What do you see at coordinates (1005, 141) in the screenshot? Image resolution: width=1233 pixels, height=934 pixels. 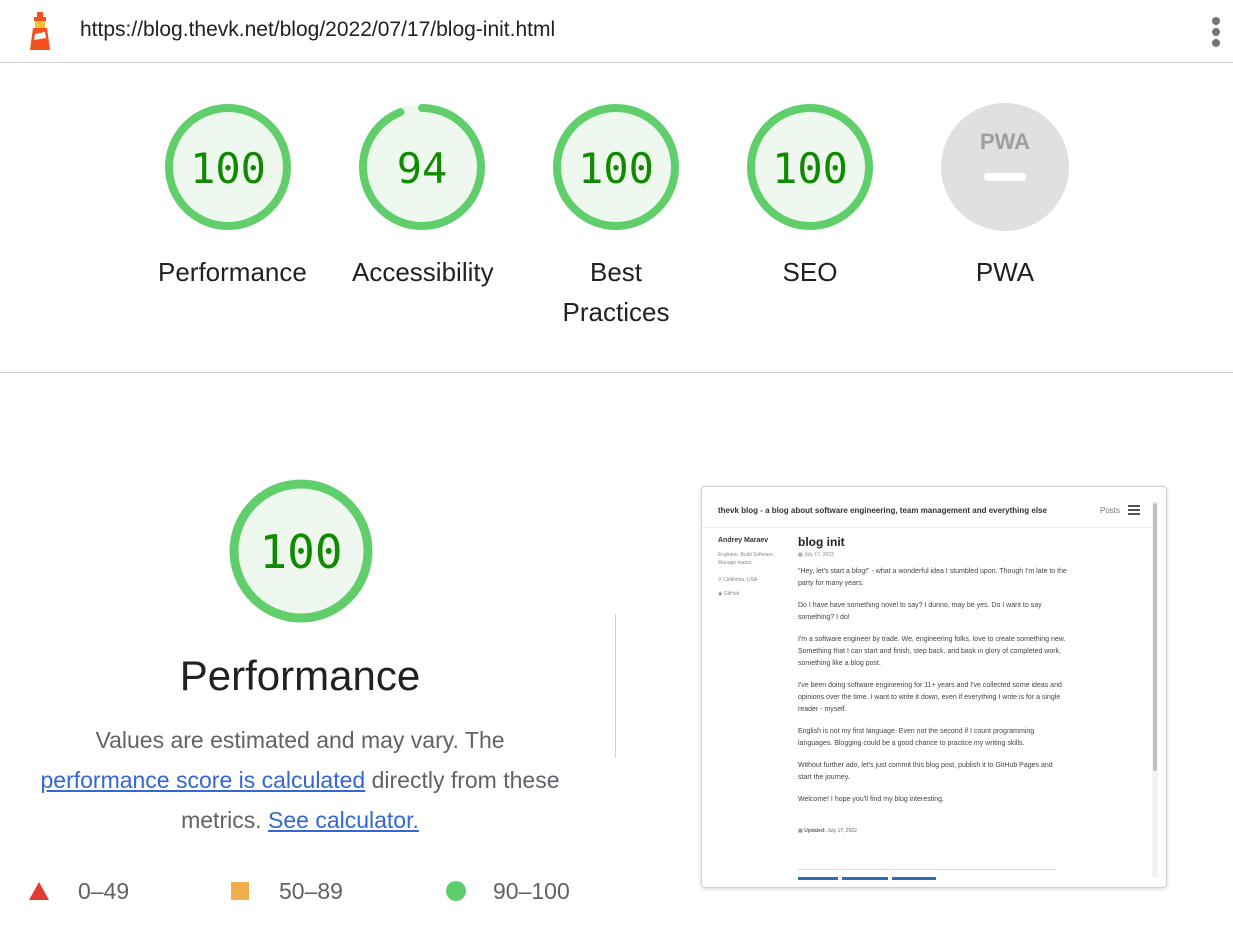 I see `pwa-badge-text: PWA` at bounding box center [1005, 141].